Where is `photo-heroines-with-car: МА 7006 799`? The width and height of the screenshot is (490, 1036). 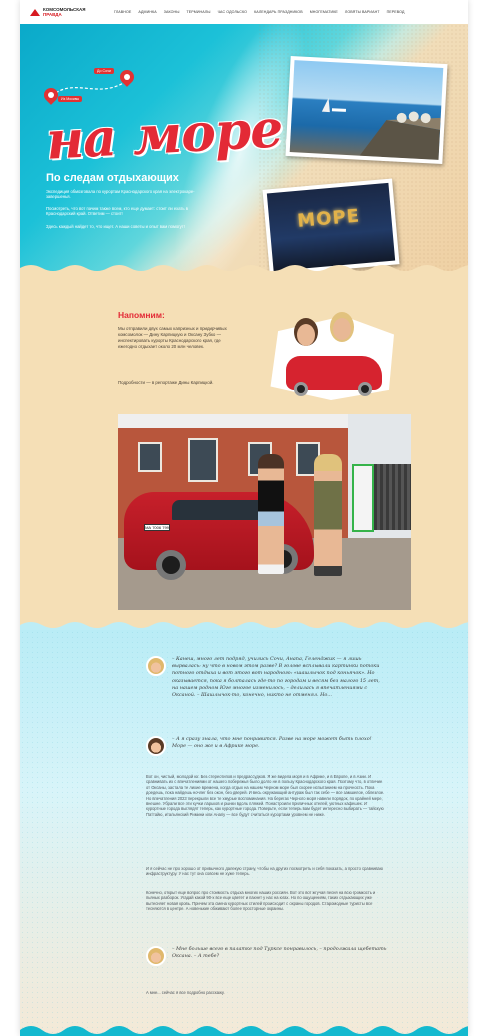 photo-heroines-with-car: МА 7006 799 is located at coordinates (264, 512).